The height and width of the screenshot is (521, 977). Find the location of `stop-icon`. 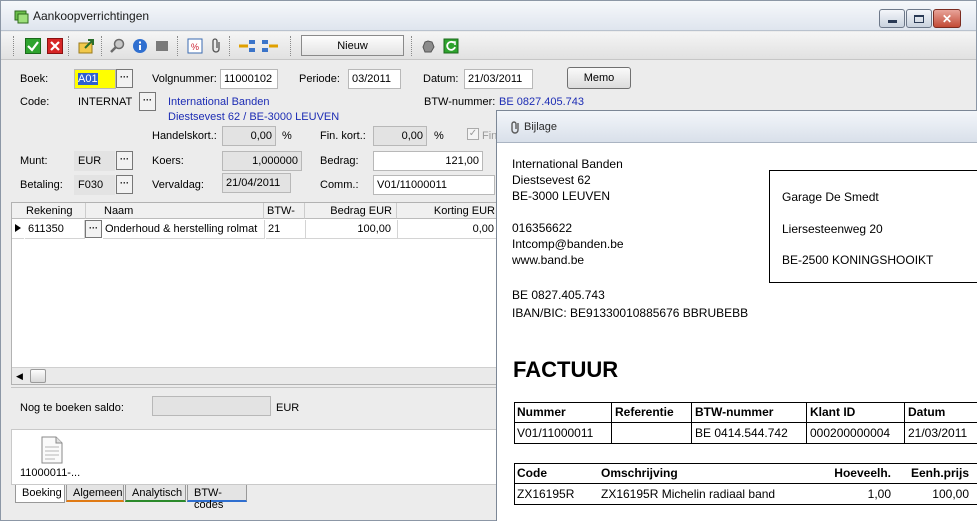

stop-icon is located at coordinates (162, 46).